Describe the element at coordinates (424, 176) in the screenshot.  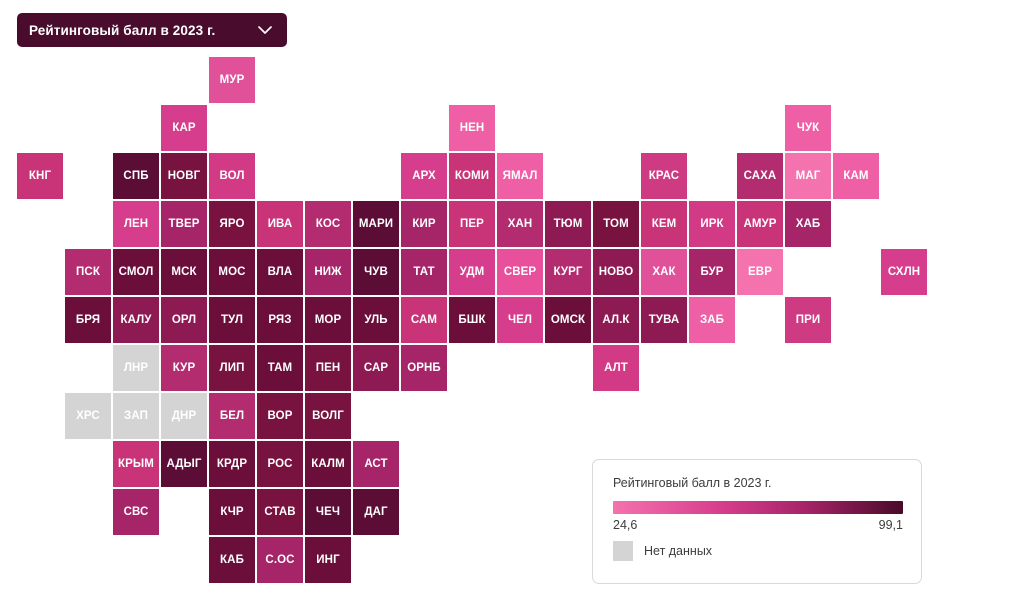
I see `map-tile-АРХ: АРХ` at that location.